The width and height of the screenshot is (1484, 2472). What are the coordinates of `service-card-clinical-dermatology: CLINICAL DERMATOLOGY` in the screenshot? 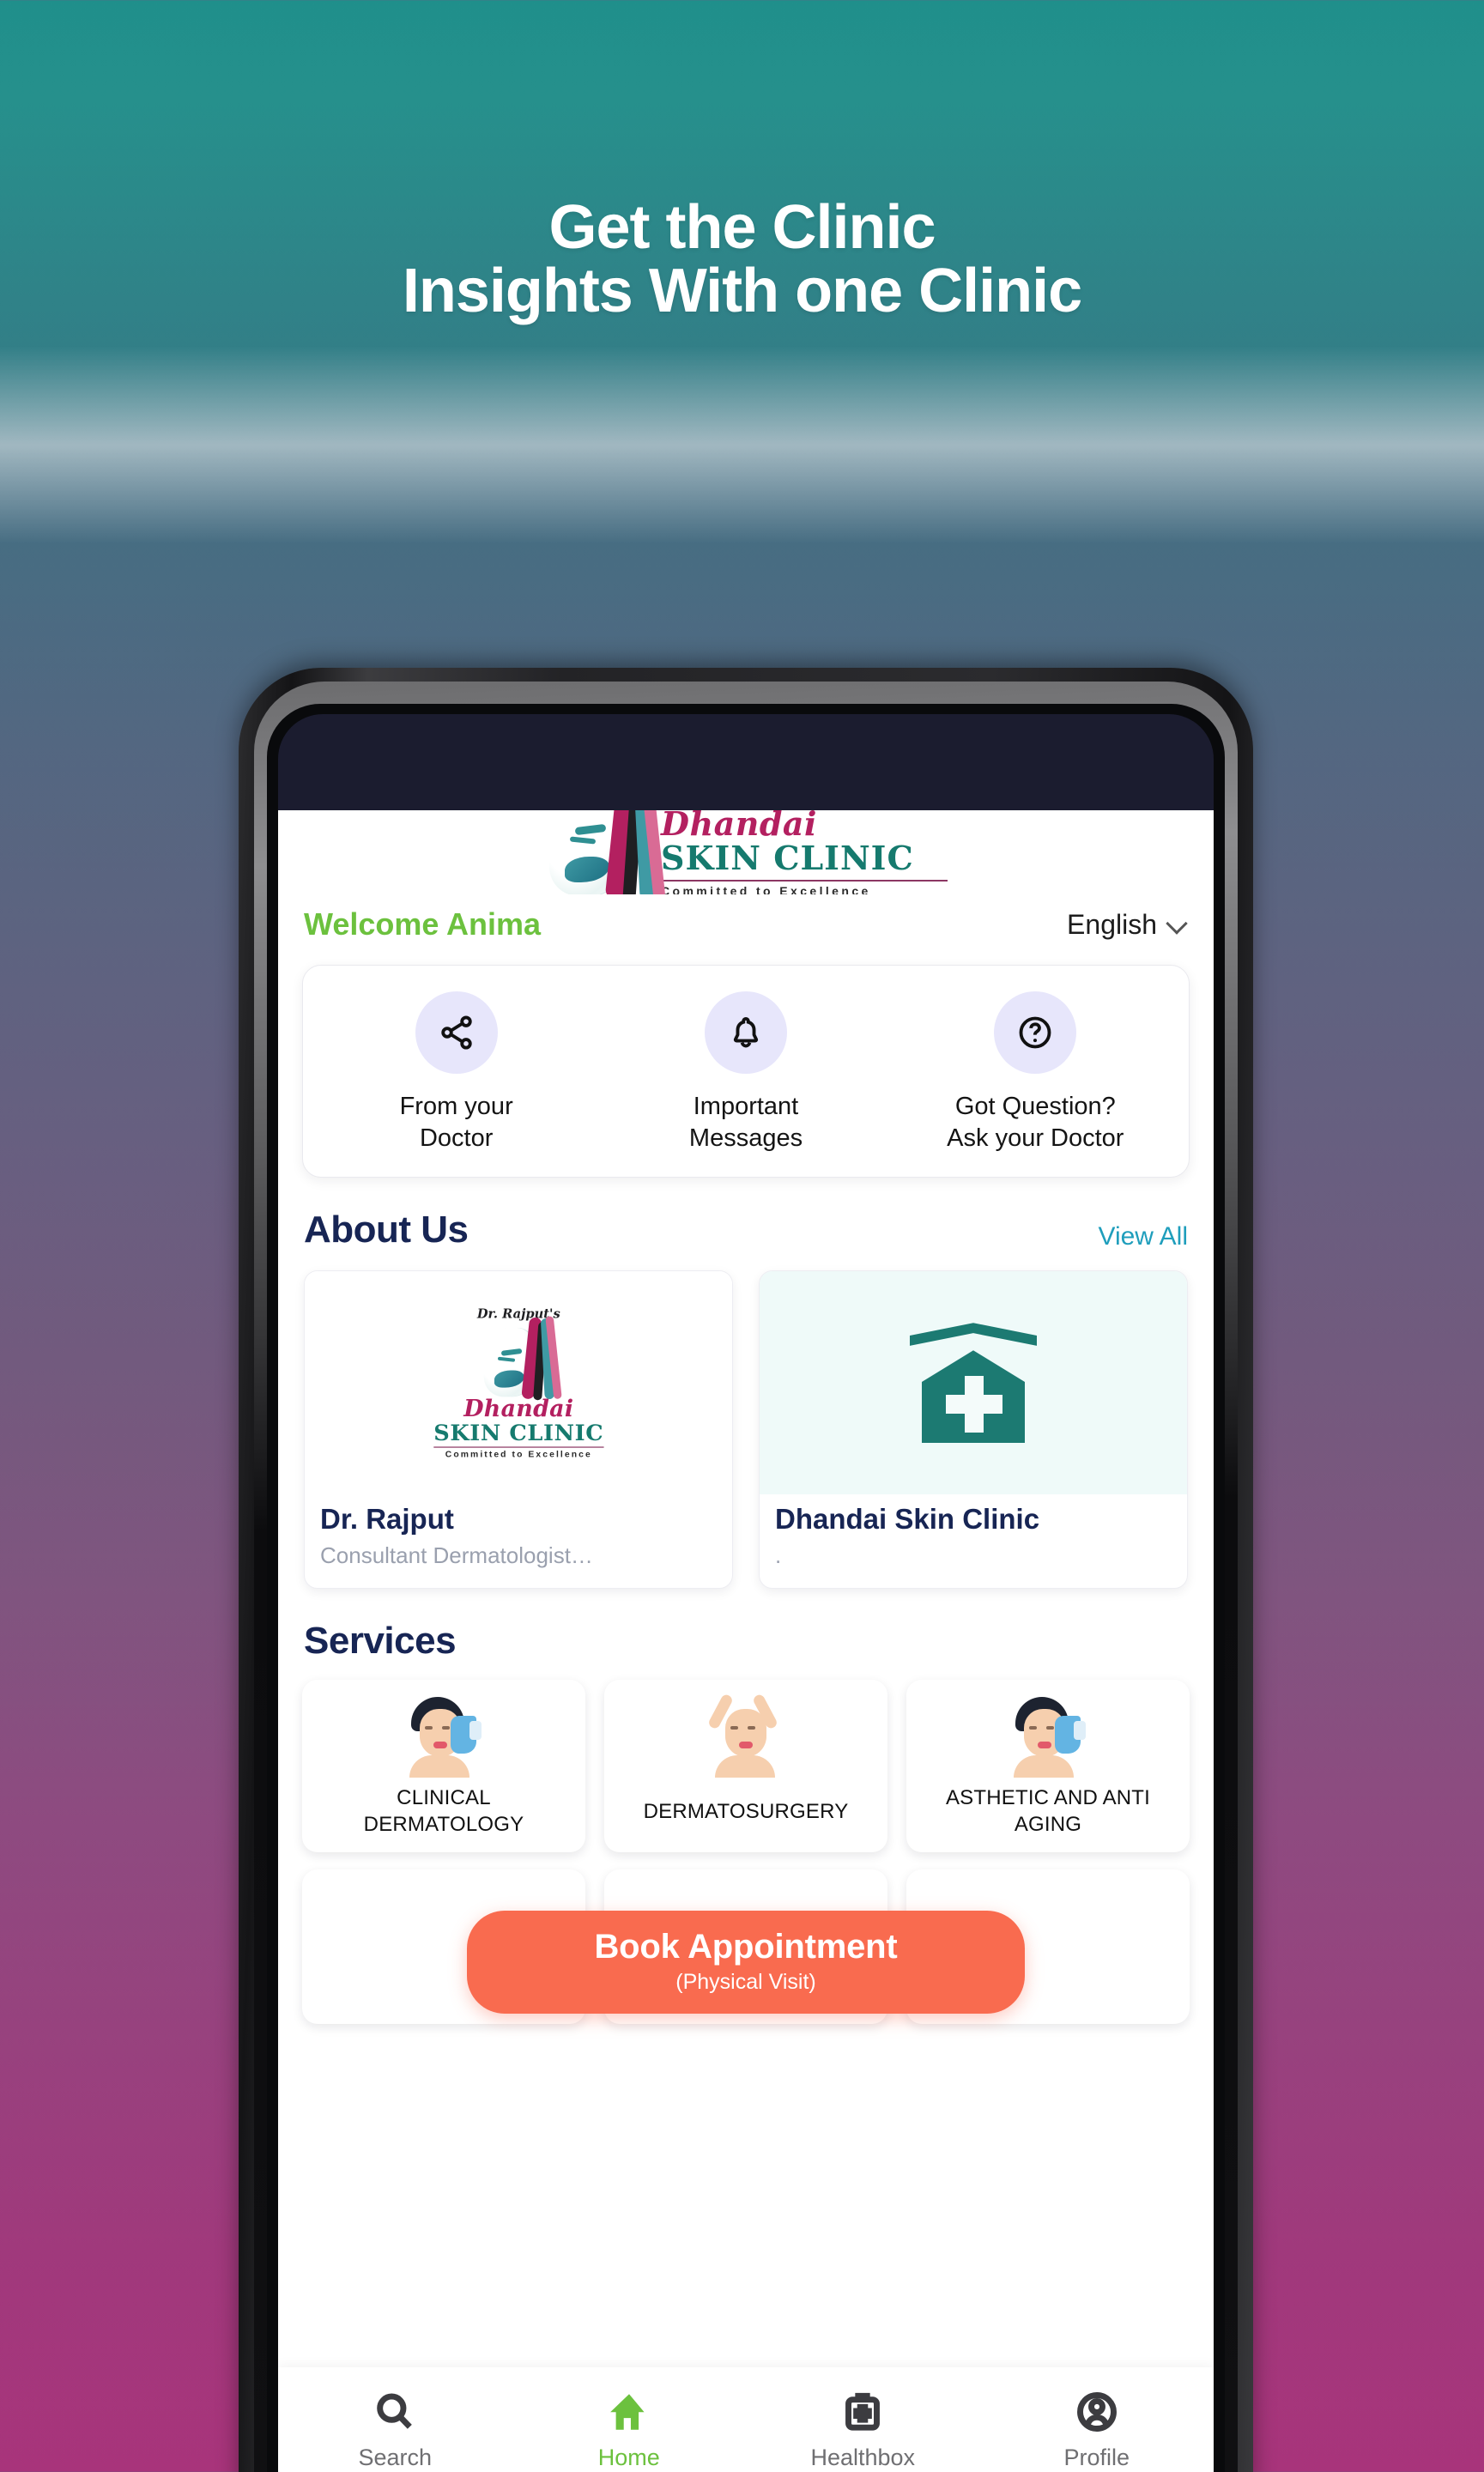 It's located at (443, 1766).